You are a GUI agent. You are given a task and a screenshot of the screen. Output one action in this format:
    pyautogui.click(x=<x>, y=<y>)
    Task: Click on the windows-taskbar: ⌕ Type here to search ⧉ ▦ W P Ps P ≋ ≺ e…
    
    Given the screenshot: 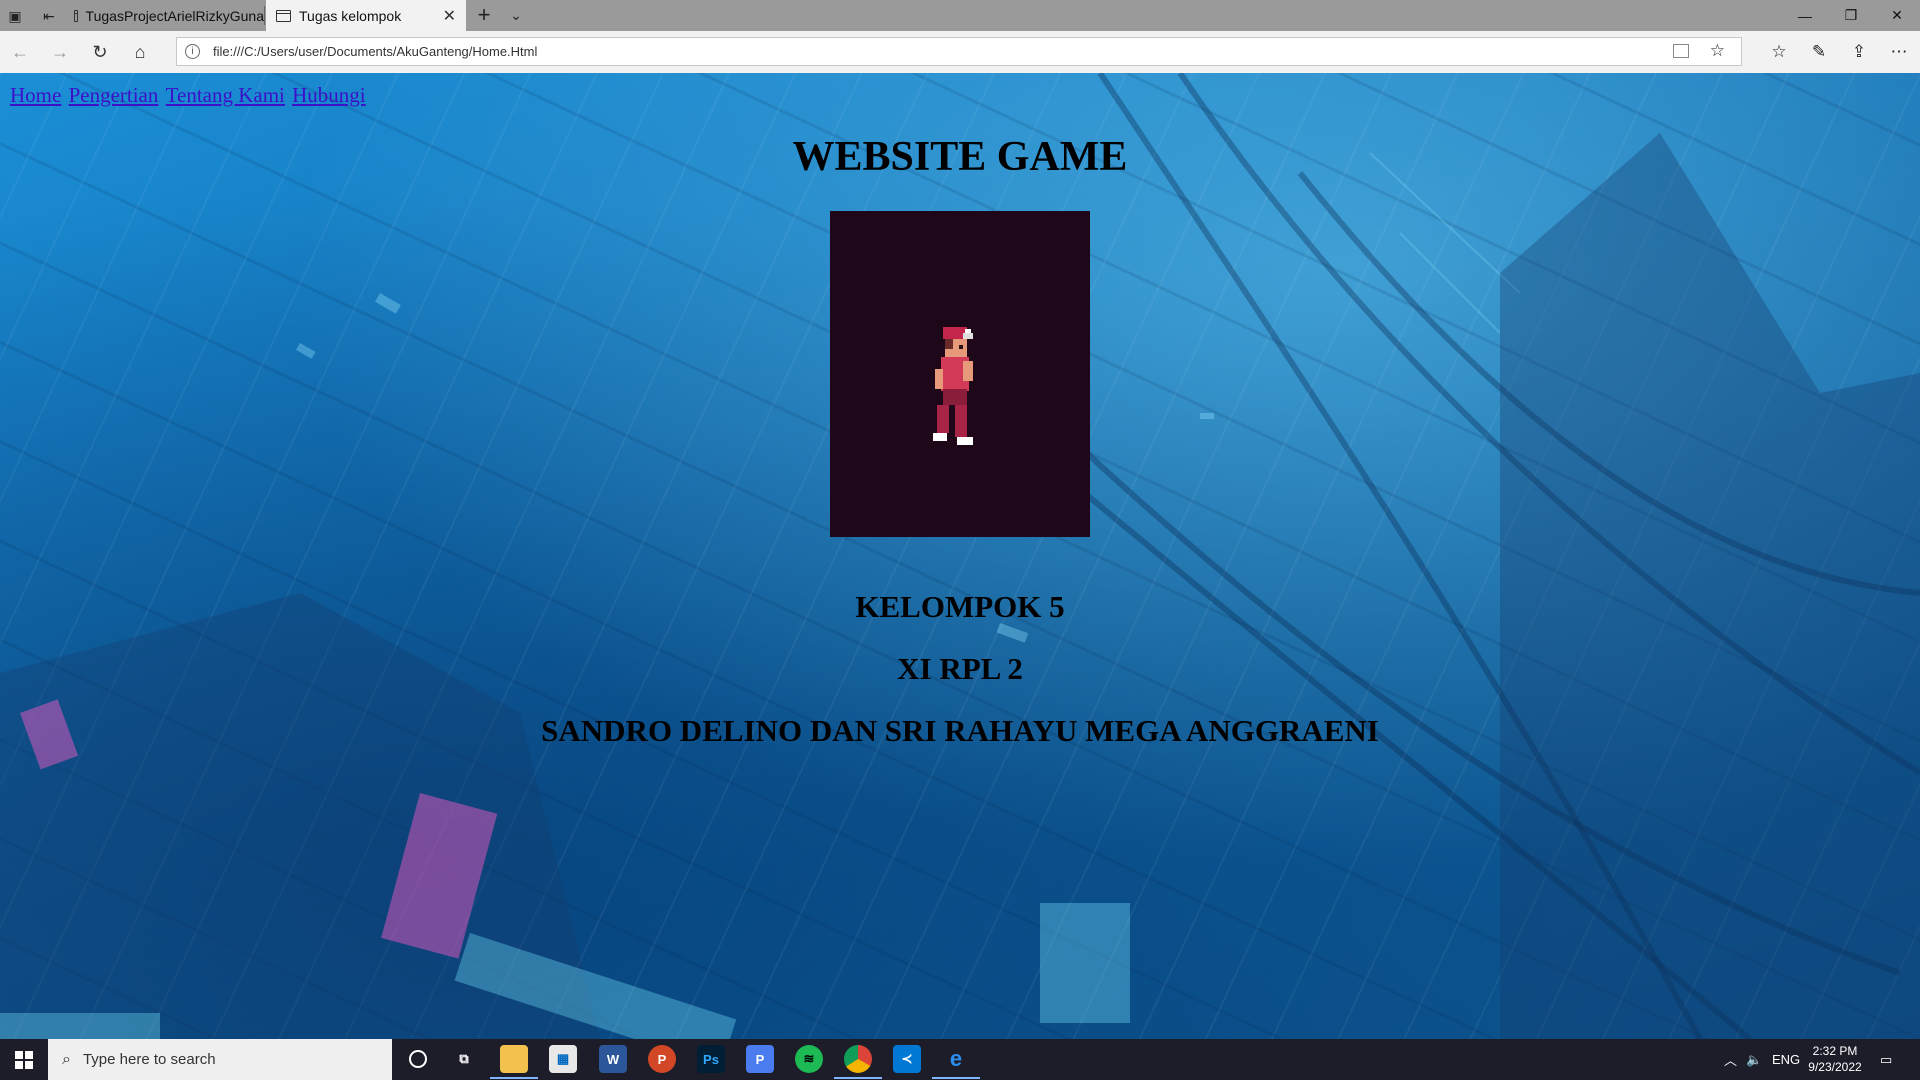 What is the action you would take?
    pyautogui.click(x=960, y=1059)
    